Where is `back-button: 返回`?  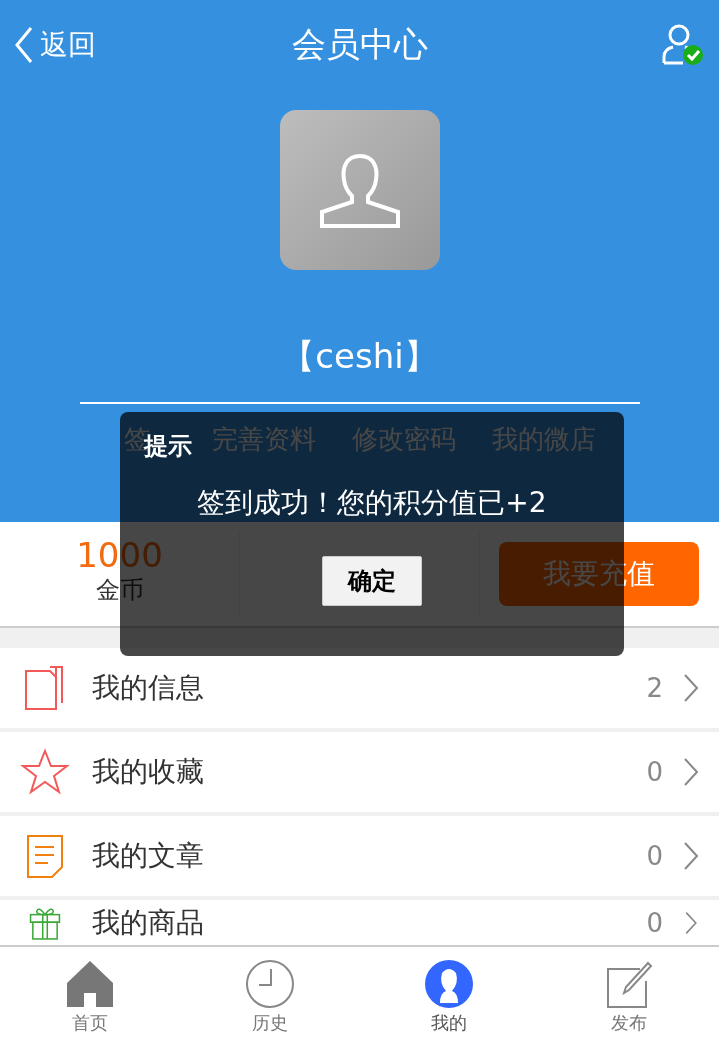 back-button: 返回 is located at coordinates (55, 45).